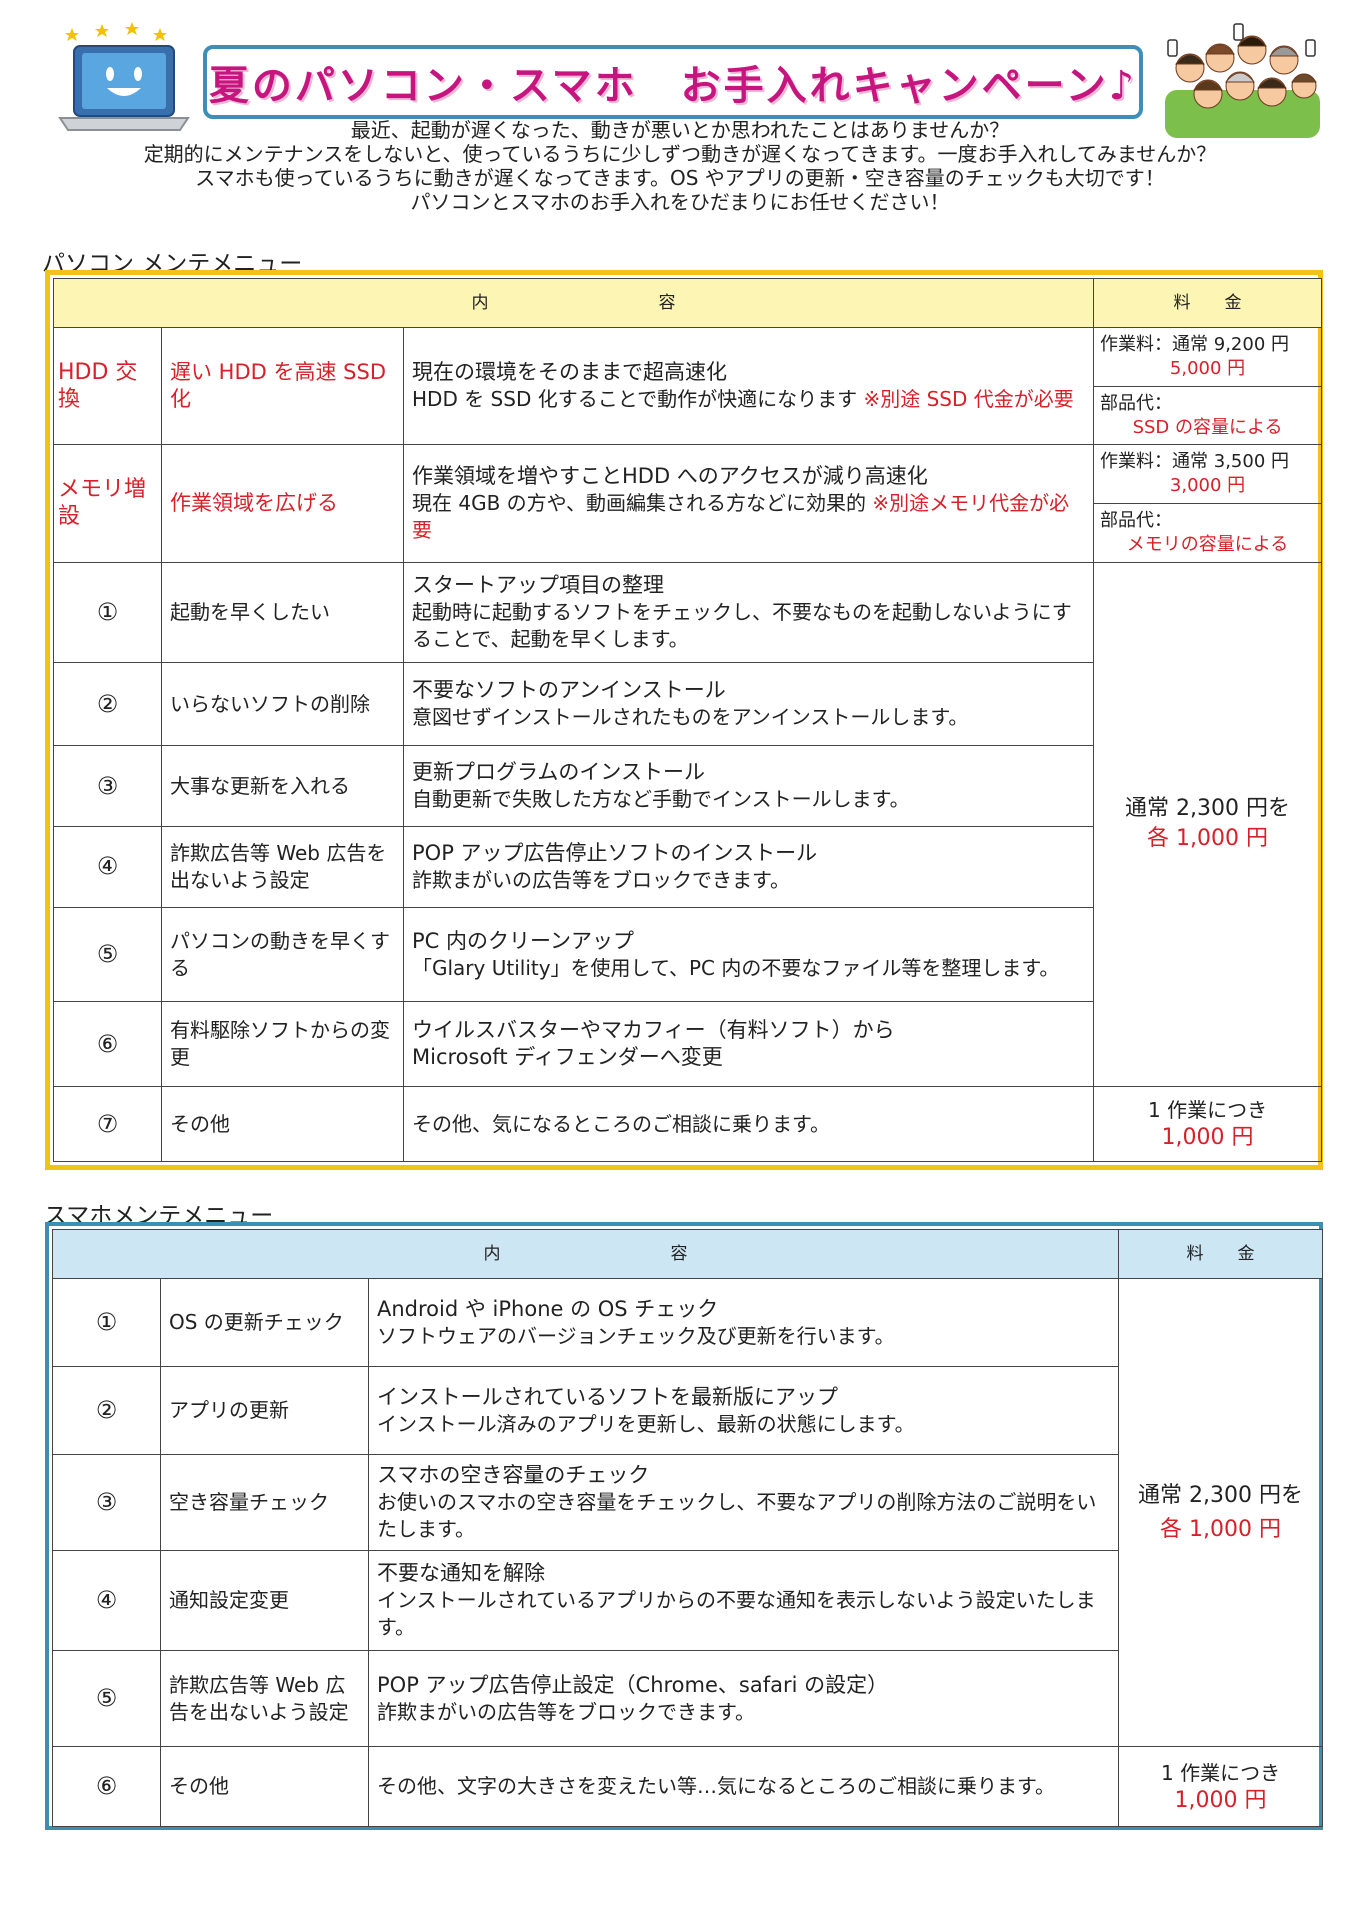 Image resolution: width=1358 pixels, height=1920 pixels. What do you see at coordinates (1208, 474) in the screenshot?
I see `mem-work-price: 作業料：通常 3,500 円 3,000 円` at bounding box center [1208, 474].